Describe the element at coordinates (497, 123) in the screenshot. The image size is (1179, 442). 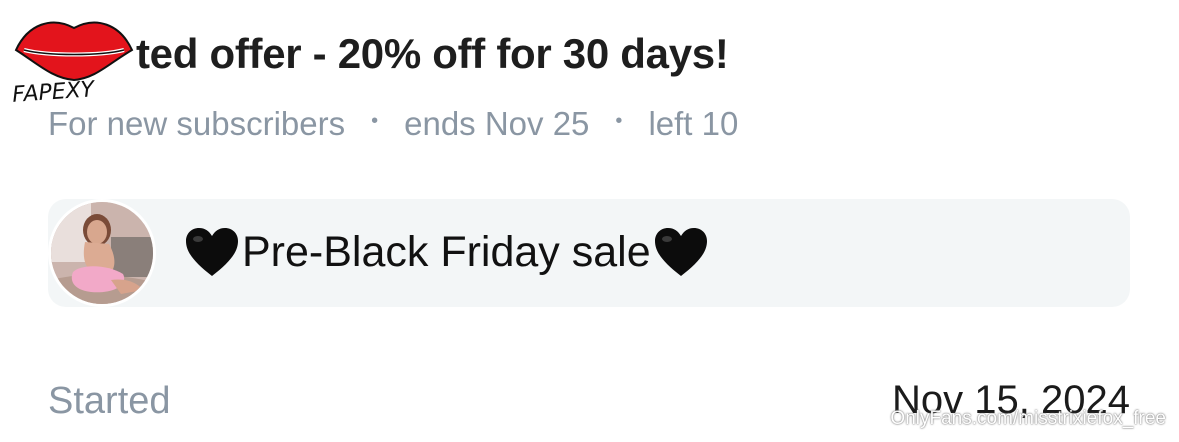
I see `offer-ends: ends Nov 25` at that location.